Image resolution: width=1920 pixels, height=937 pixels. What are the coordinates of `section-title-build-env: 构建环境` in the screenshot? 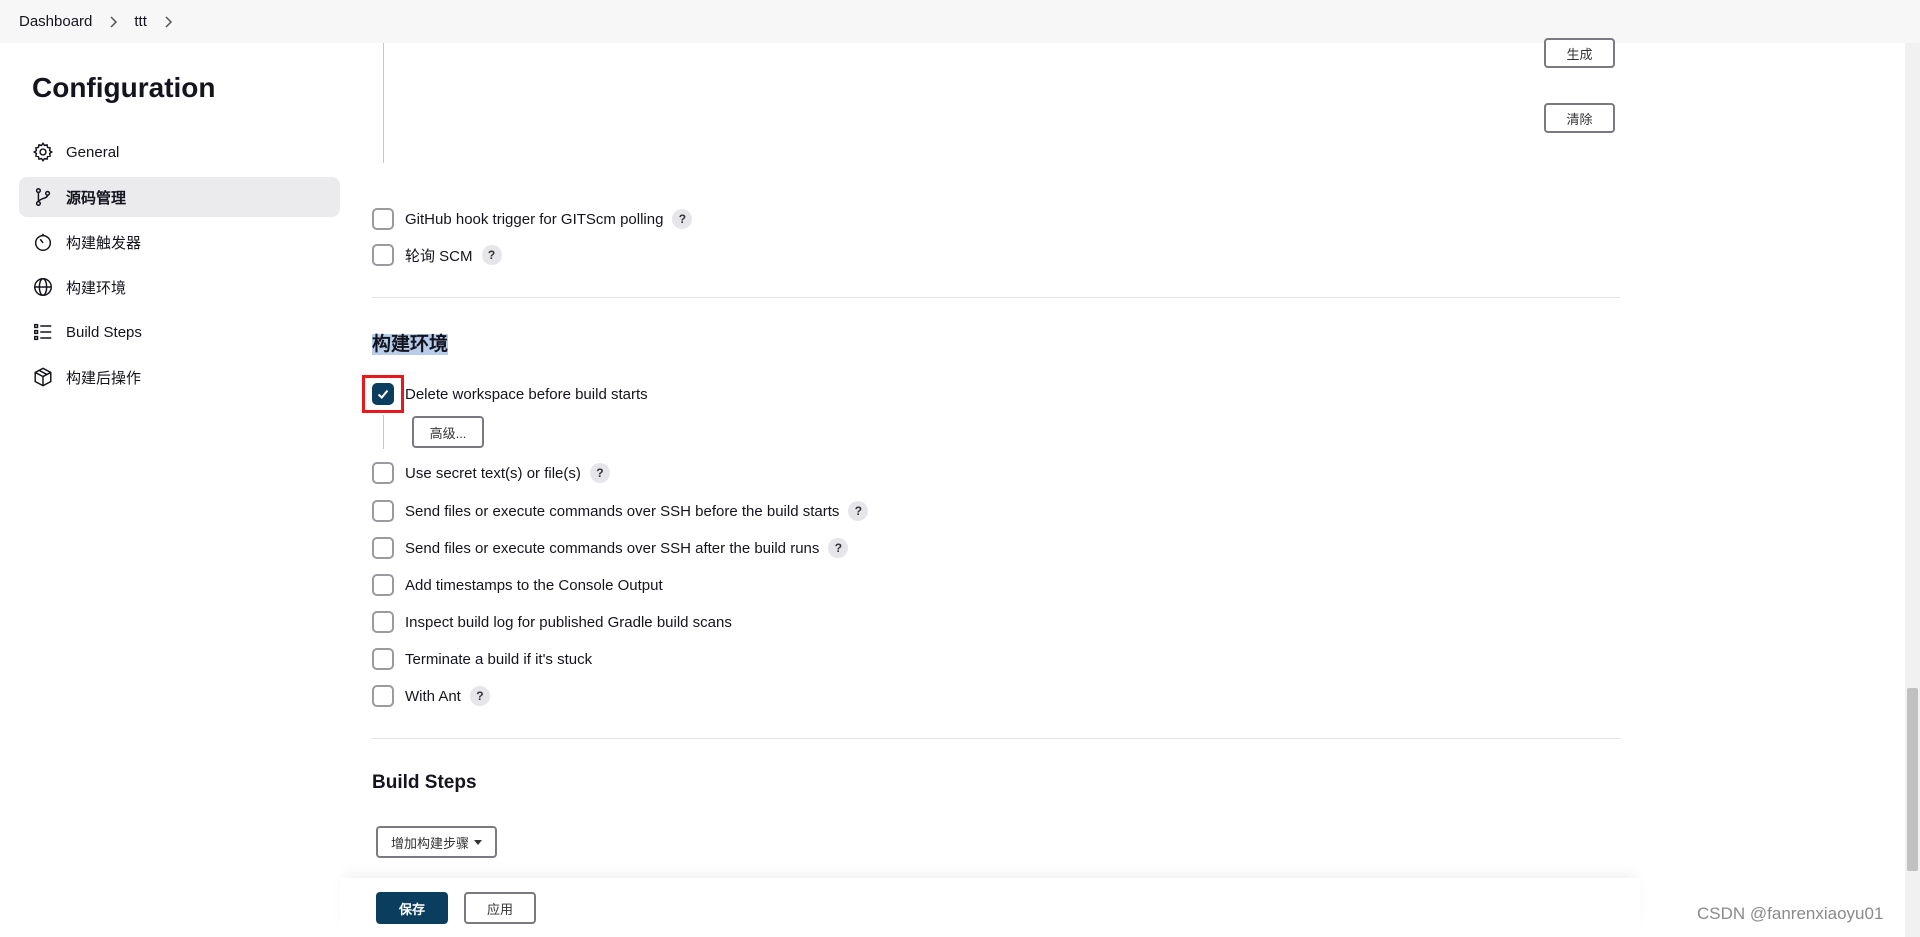 It's located at (410, 342).